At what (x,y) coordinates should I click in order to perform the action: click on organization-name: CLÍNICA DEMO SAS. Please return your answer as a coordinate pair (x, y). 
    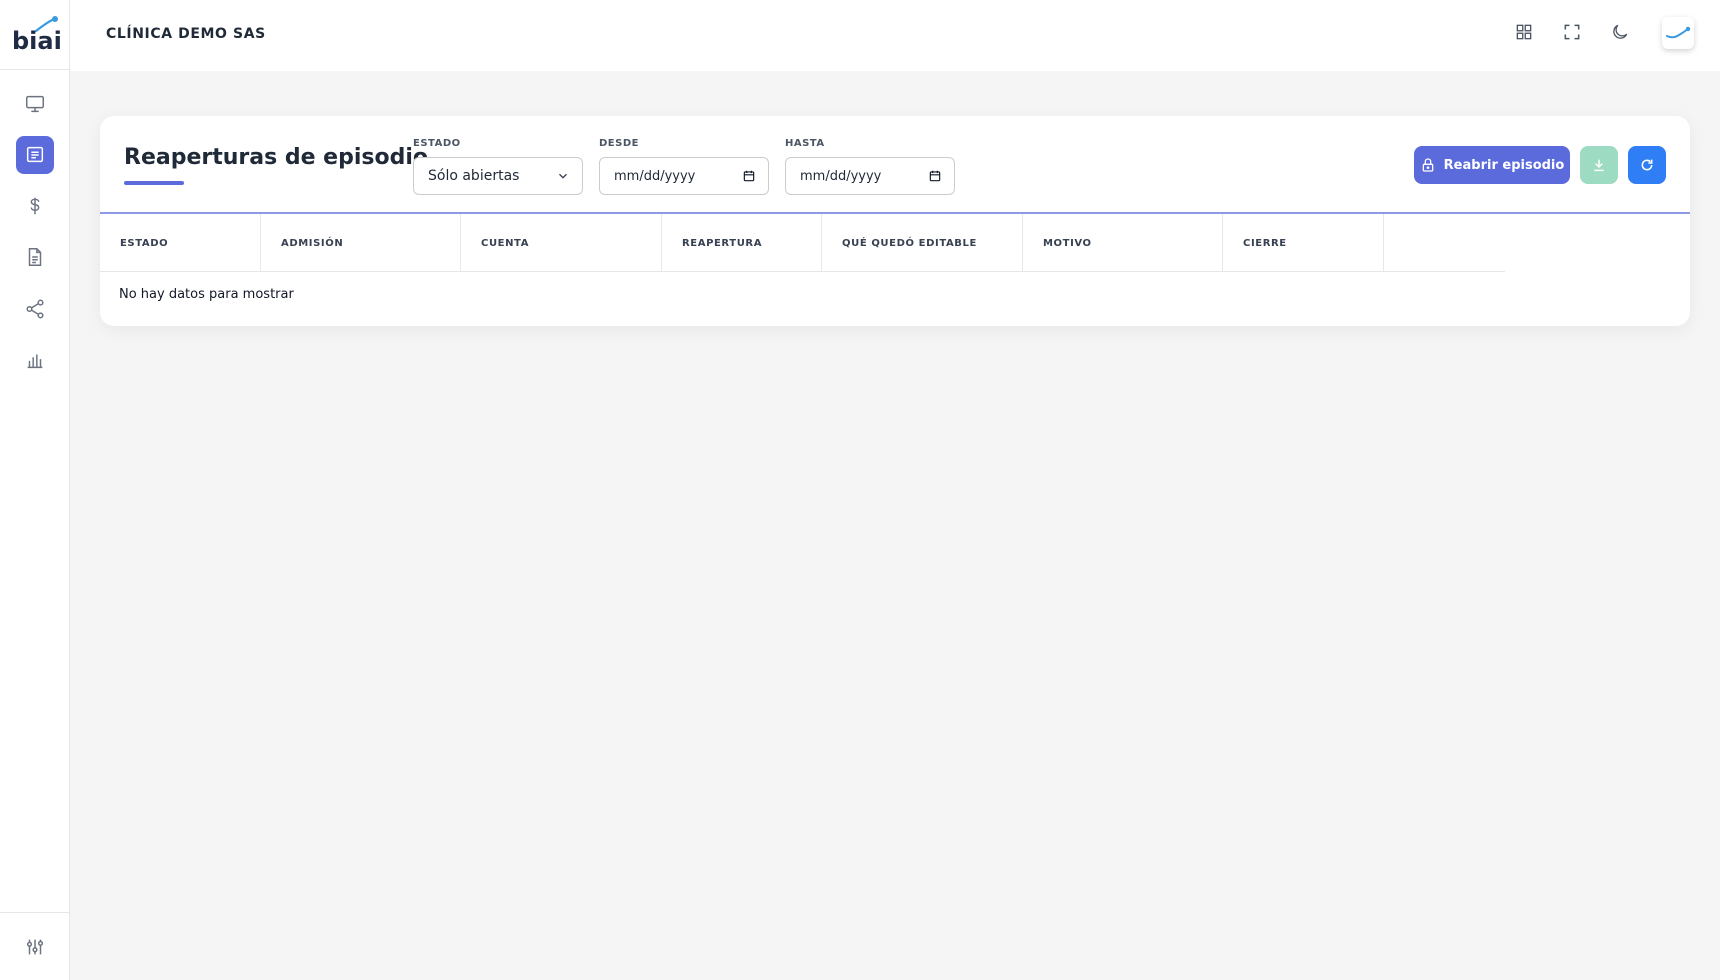
    Looking at the image, I should click on (186, 34).